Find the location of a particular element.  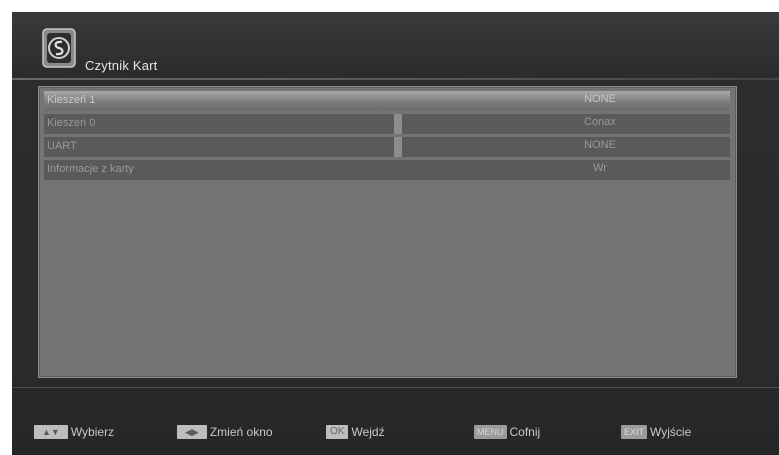

row-label: UART is located at coordinates (62, 146).